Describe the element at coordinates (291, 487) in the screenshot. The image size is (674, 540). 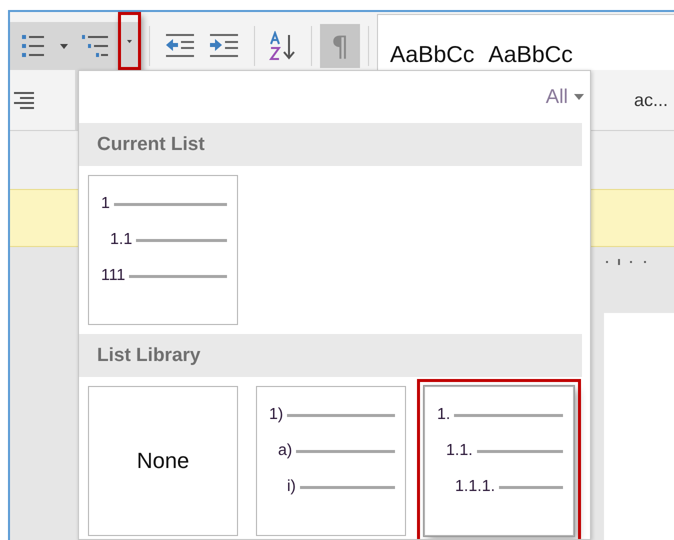
I see `level-number: i)` at that location.